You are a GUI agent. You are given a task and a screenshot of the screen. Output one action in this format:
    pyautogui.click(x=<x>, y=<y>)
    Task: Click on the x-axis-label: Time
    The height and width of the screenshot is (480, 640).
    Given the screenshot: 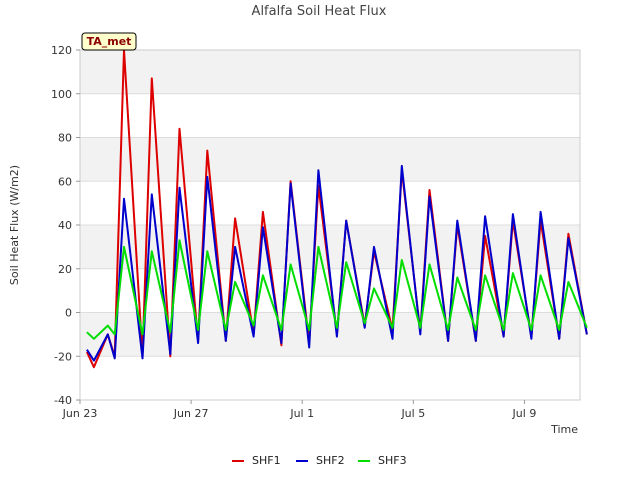 What is the action you would take?
    pyautogui.click(x=564, y=429)
    